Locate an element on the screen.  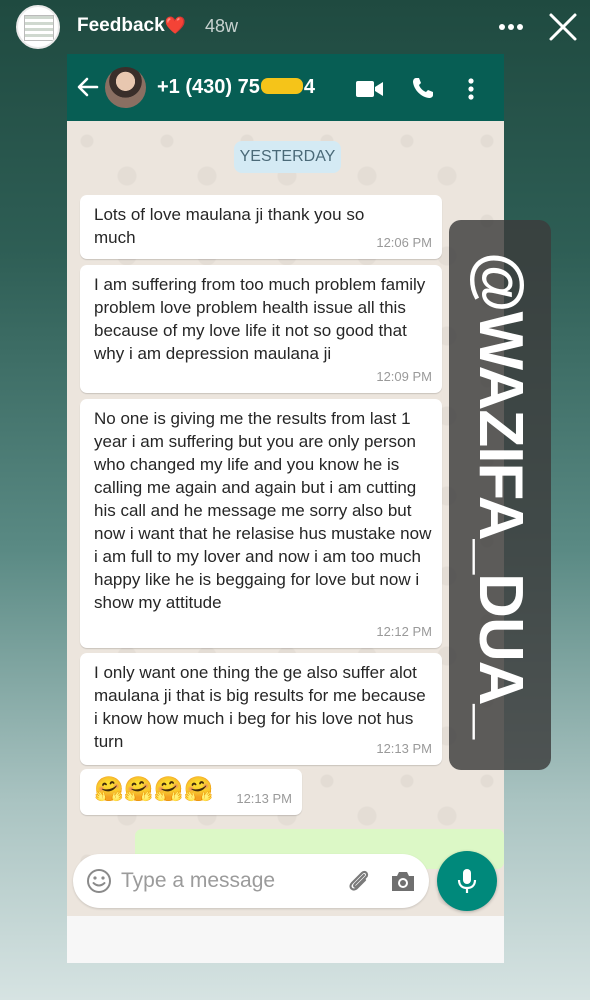
message-input is located at coordinates (216, 881).